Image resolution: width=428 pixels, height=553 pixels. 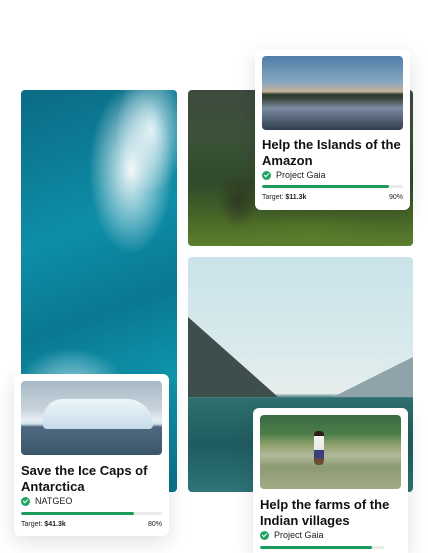 What do you see at coordinates (154, 524) in the screenshot?
I see `progress-percent: 80%` at bounding box center [154, 524].